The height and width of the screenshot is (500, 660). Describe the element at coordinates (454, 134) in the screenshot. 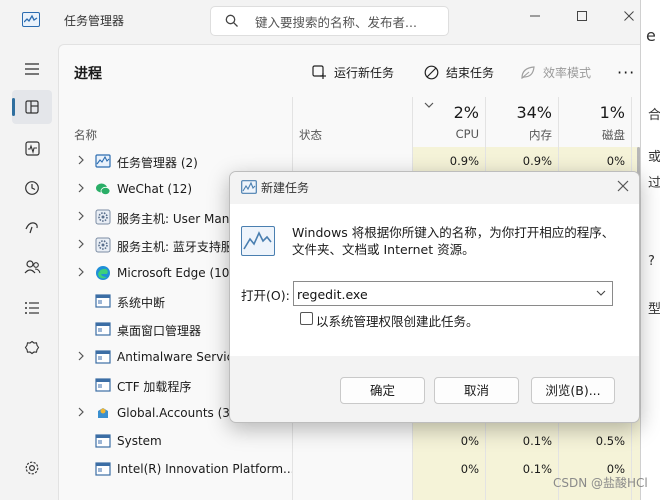

I see `column-header-cpu: CPU` at that location.